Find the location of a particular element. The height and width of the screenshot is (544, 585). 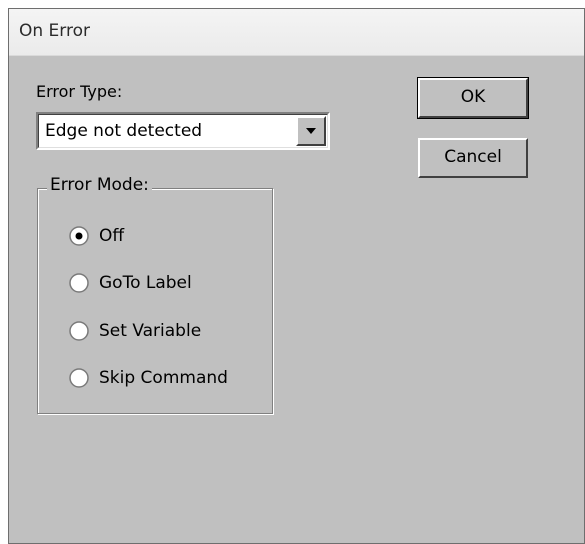

radio-label: Skip Command is located at coordinates (163, 378).